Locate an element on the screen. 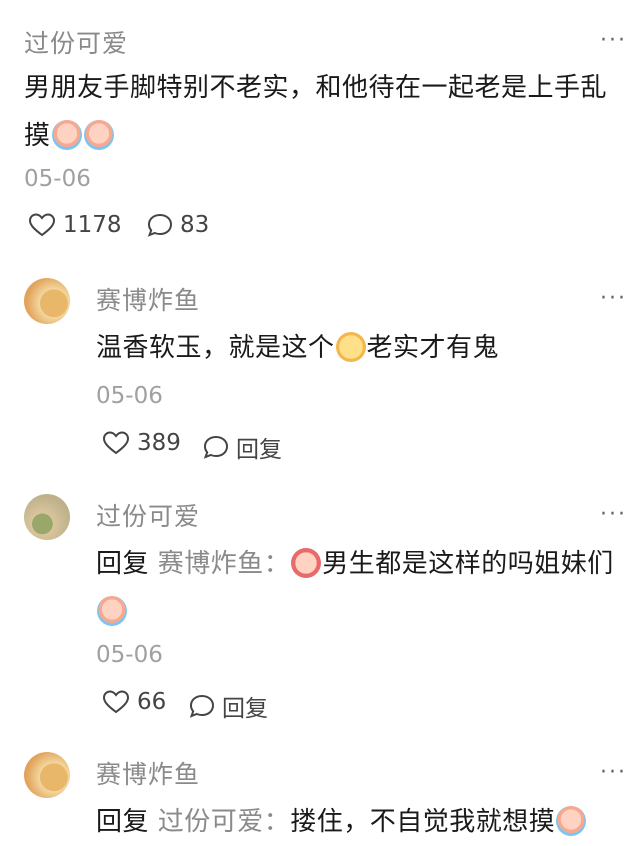 The height and width of the screenshot is (846, 627). like-count: 389 is located at coordinates (159, 443).